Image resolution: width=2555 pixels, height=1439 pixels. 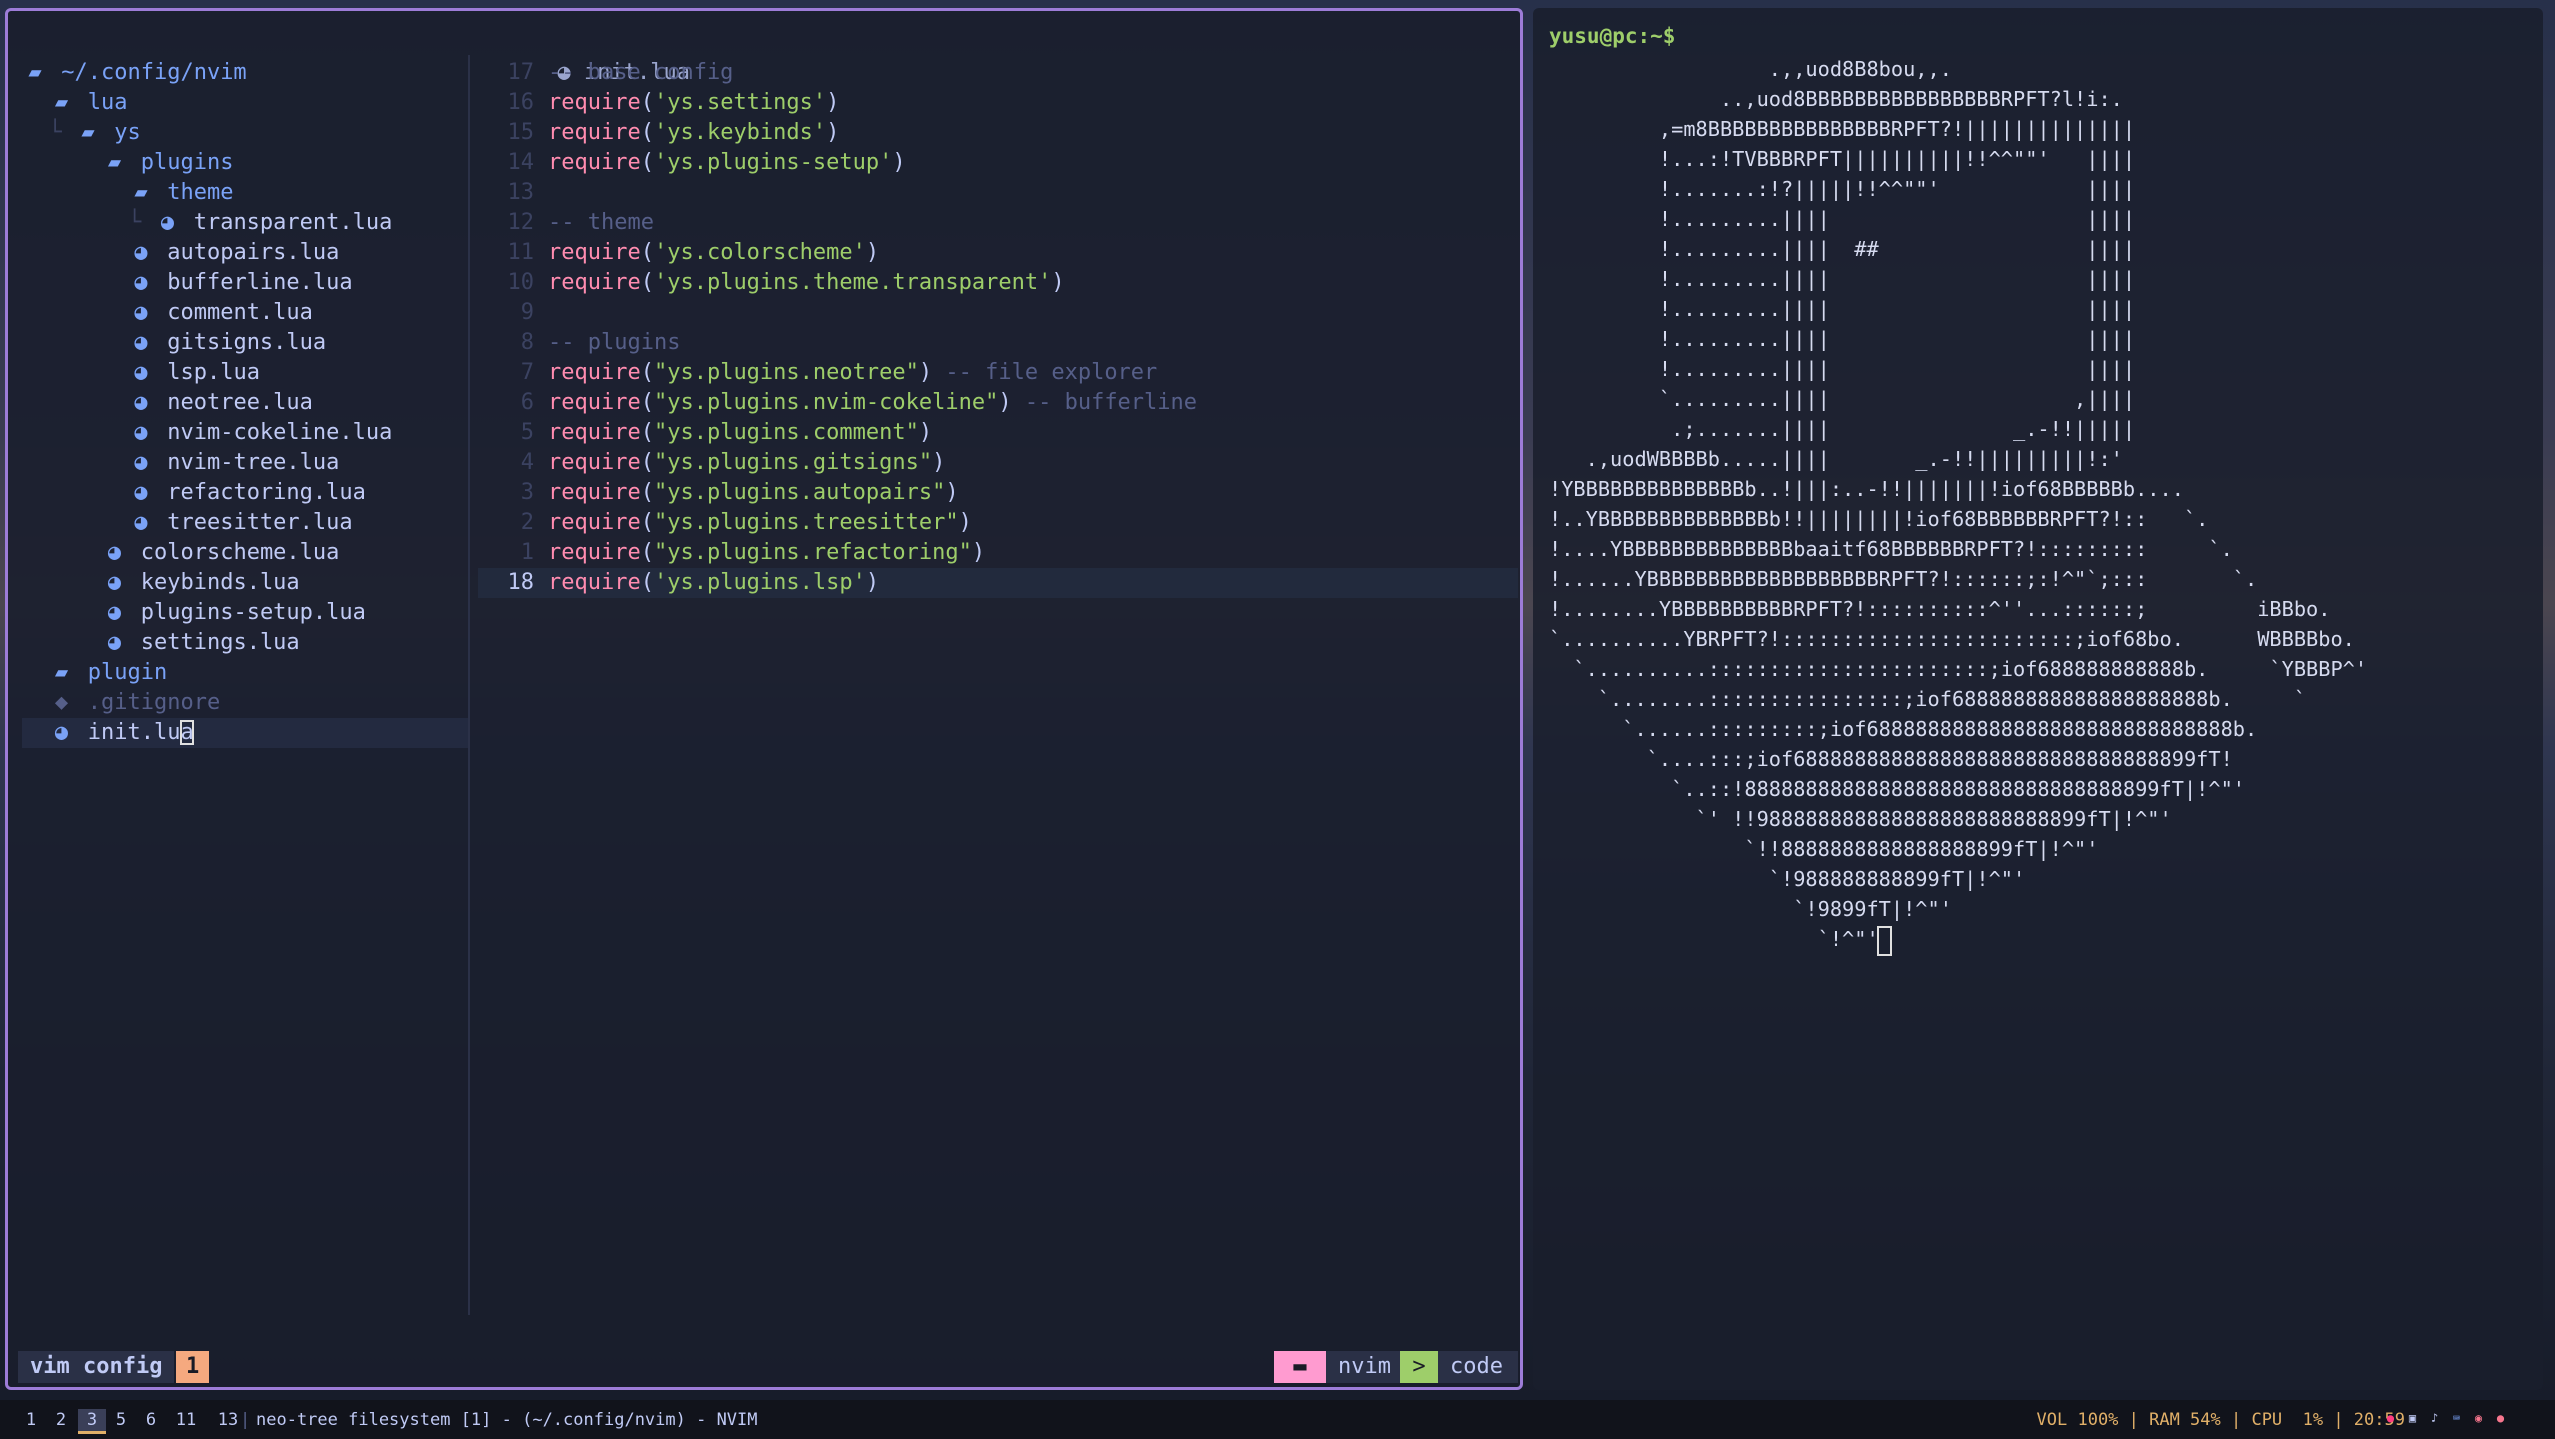 What do you see at coordinates (998, 433) in the screenshot?
I see `code-line: 5 require("ys.plugins.comment")` at bounding box center [998, 433].